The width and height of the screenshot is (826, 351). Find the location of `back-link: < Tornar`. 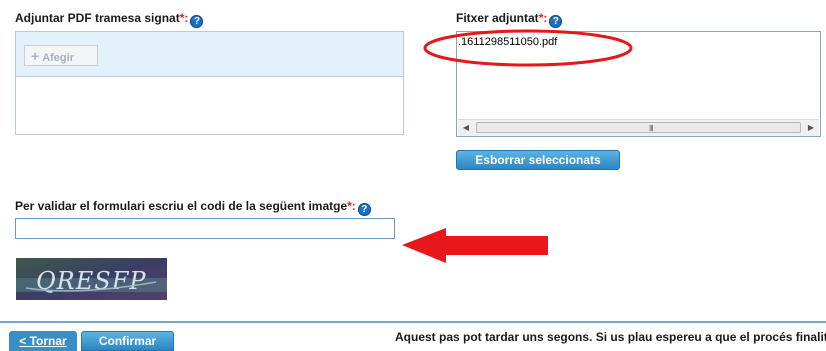

back-link: < Tornar is located at coordinates (43, 341).